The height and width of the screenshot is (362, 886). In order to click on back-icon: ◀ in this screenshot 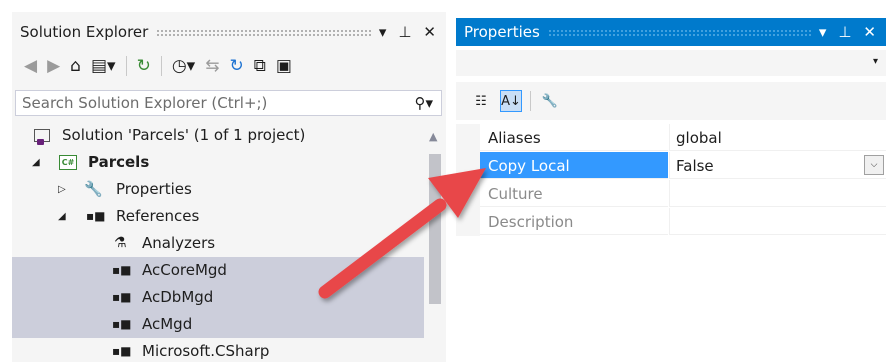, I will do `click(30, 66)`.